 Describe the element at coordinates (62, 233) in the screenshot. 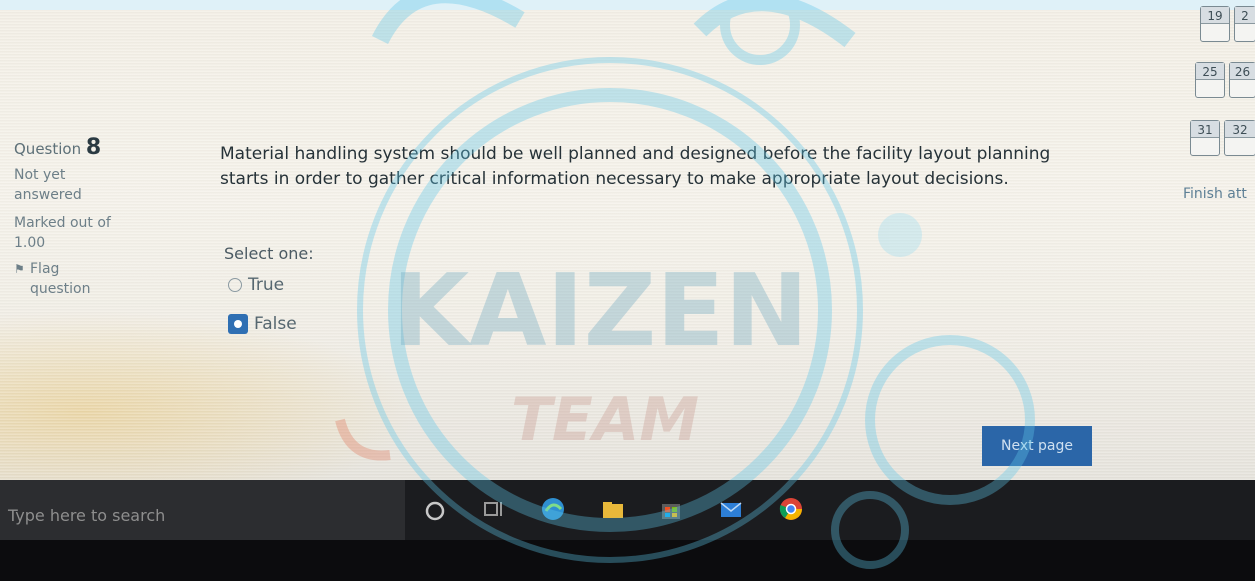

I see `question-marks: Marked out of 1.00` at that location.